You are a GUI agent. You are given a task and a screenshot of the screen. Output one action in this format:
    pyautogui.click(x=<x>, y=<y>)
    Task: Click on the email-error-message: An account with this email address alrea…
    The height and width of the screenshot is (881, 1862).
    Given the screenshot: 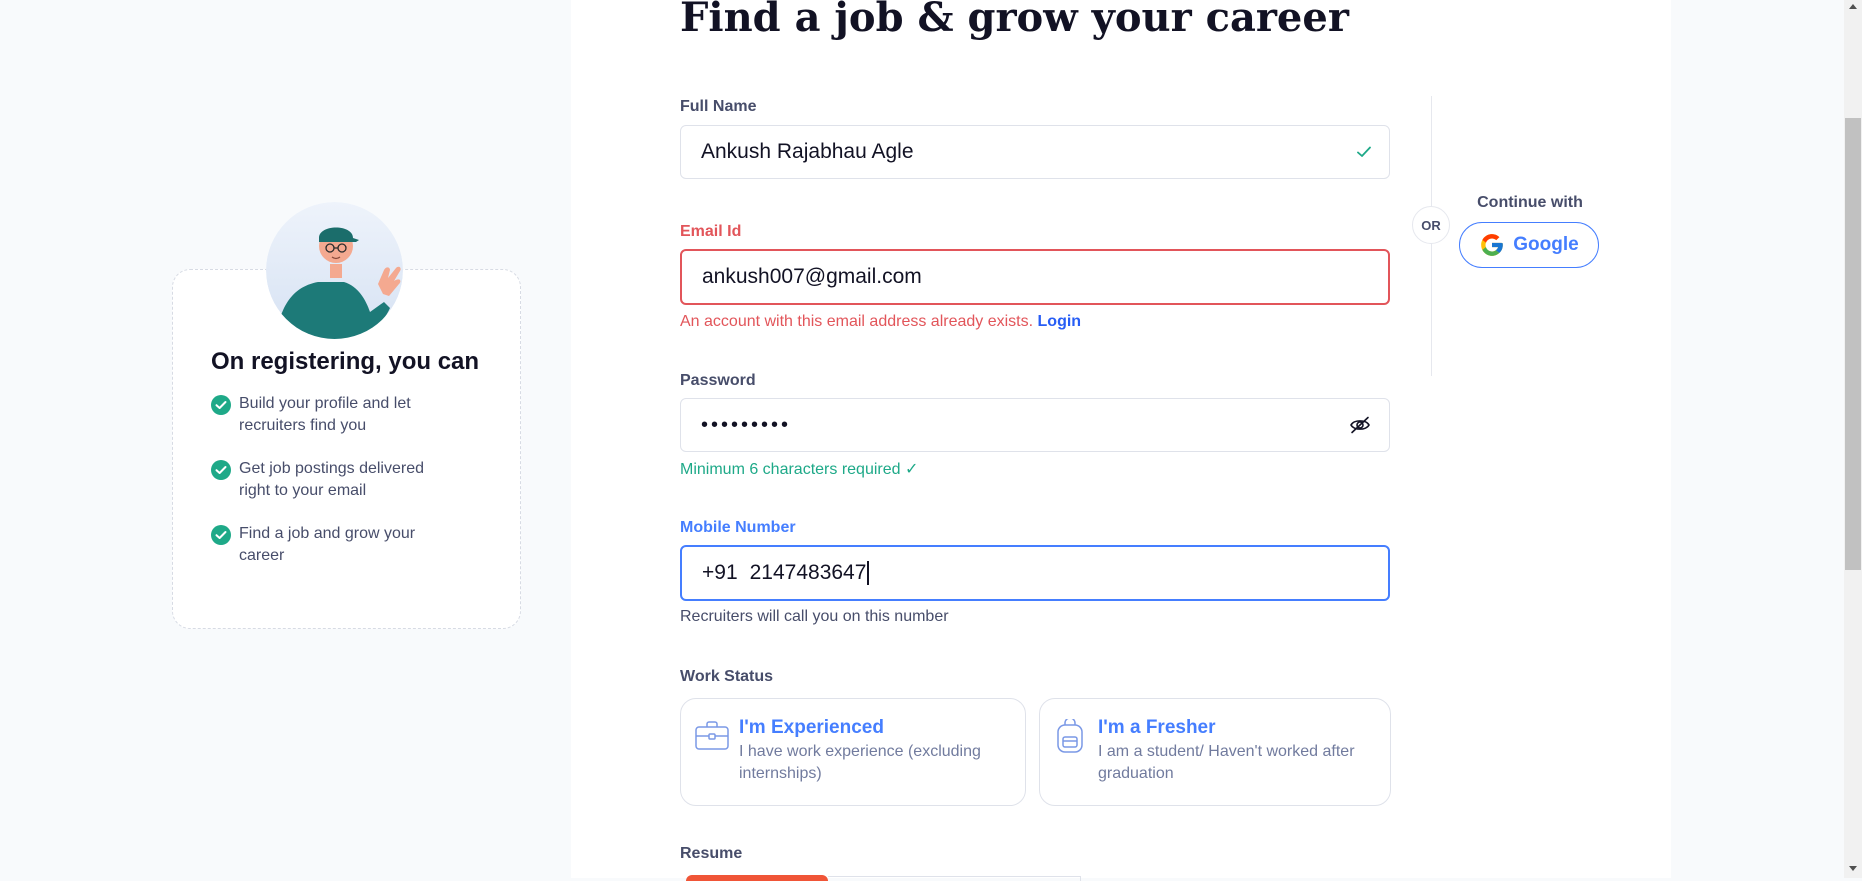 What is the action you would take?
    pyautogui.click(x=880, y=322)
    